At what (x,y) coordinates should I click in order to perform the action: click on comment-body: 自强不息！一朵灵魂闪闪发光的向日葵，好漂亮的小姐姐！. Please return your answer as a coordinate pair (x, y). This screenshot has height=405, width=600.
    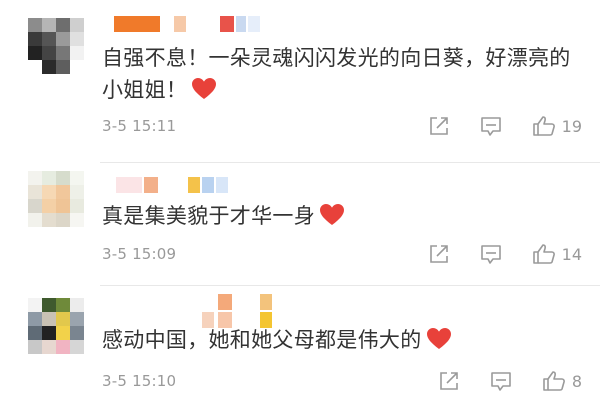
    Looking at the image, I should click on (336, 74).